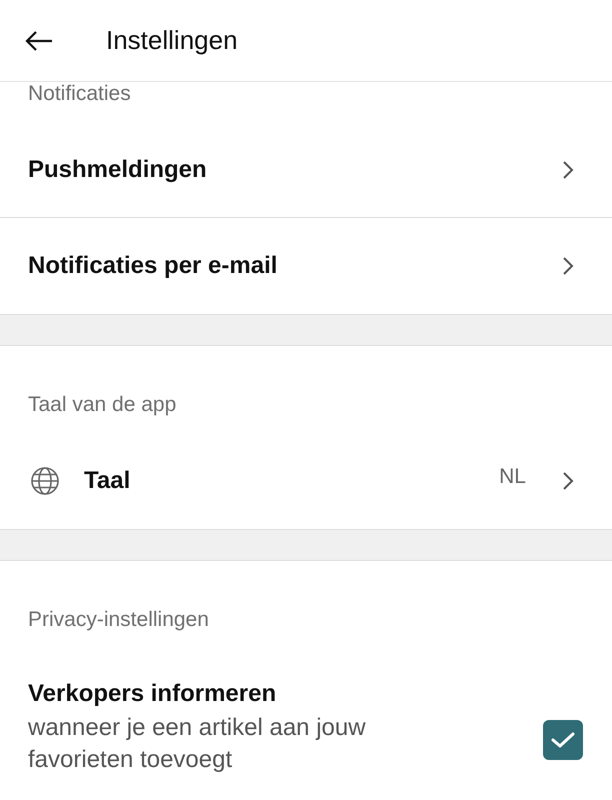 This screenshot has width=612, height=800. What do you see at coordinates (512, 477) in the screenshot?
I see `row-value: NL` at bounding box center [512, 477].